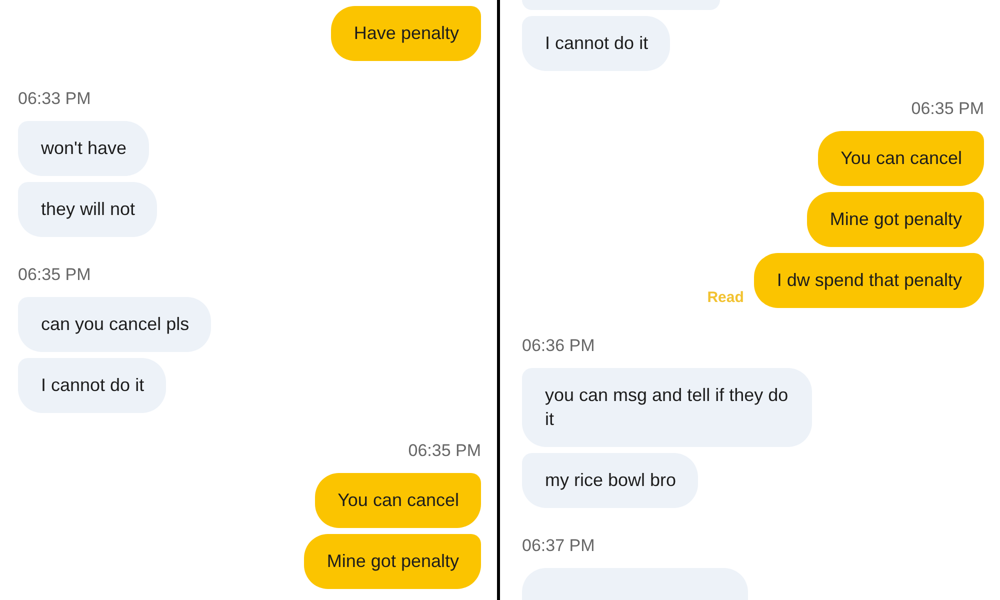 This screenshot has height=600, width=1000. Describe the element at coordinates (55, 99) in the screenshot. I see `timestamp: 06:33 PM` at that location.